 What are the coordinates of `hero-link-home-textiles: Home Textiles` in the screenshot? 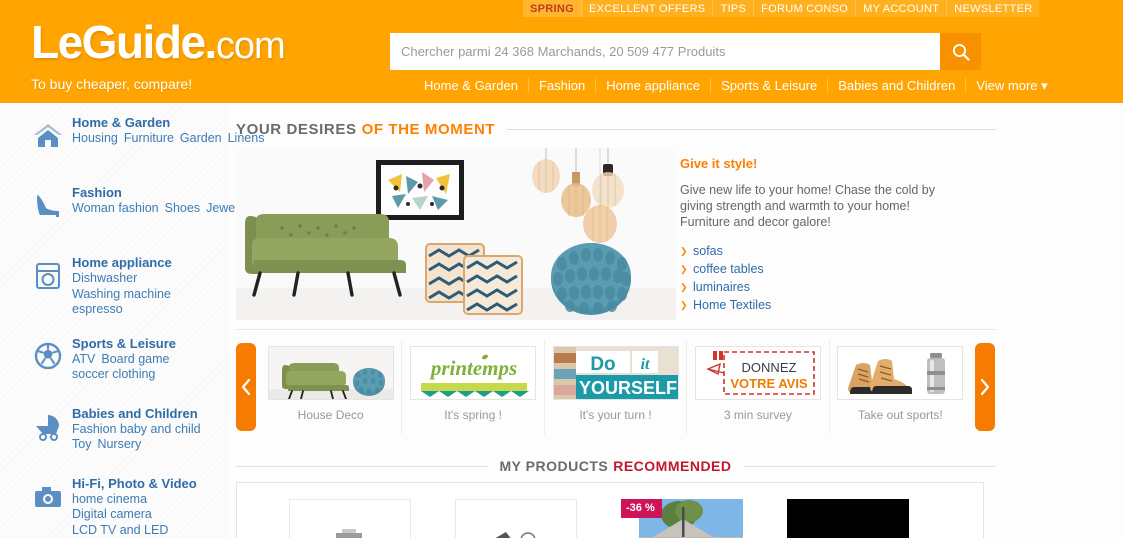 It's located at (837, 305).